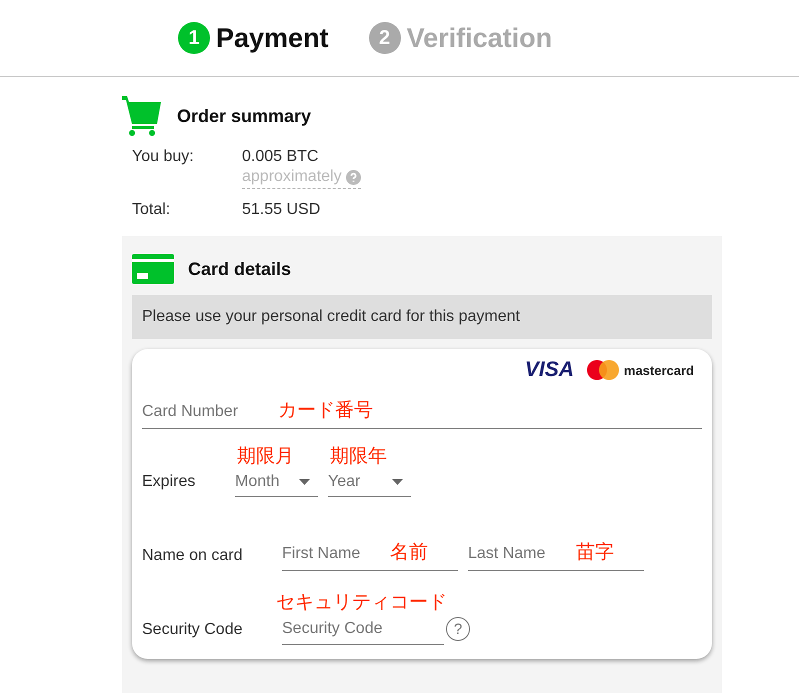  What do you see at coordinates (479, 38) in the screenshot?
I see `step-label: Verification` at bounding box center [479, 38].